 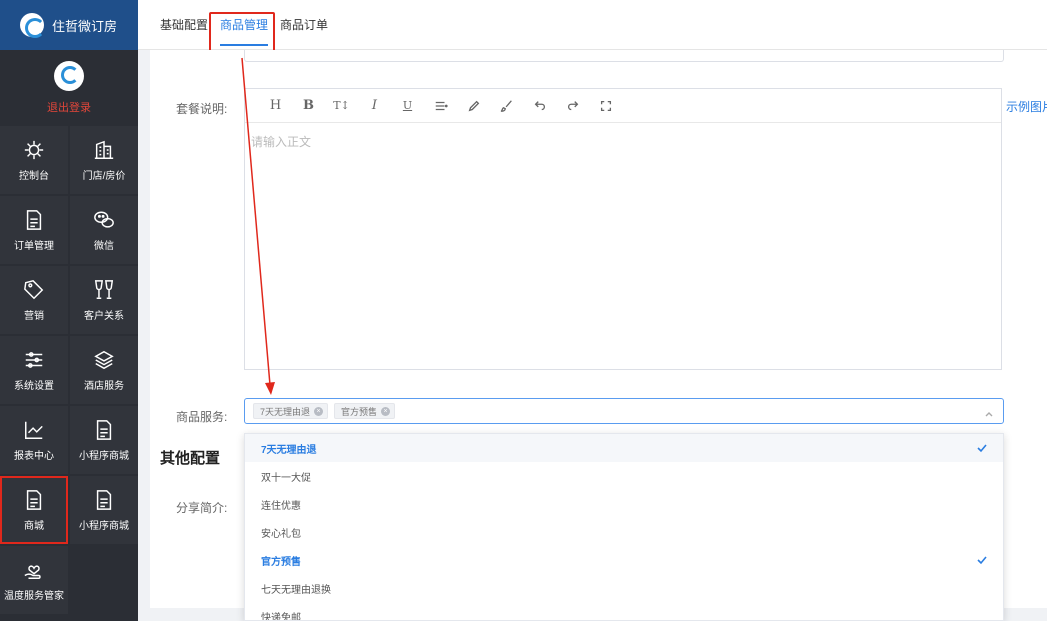 I want to click on undo-icon, so click(x=539, y=106).